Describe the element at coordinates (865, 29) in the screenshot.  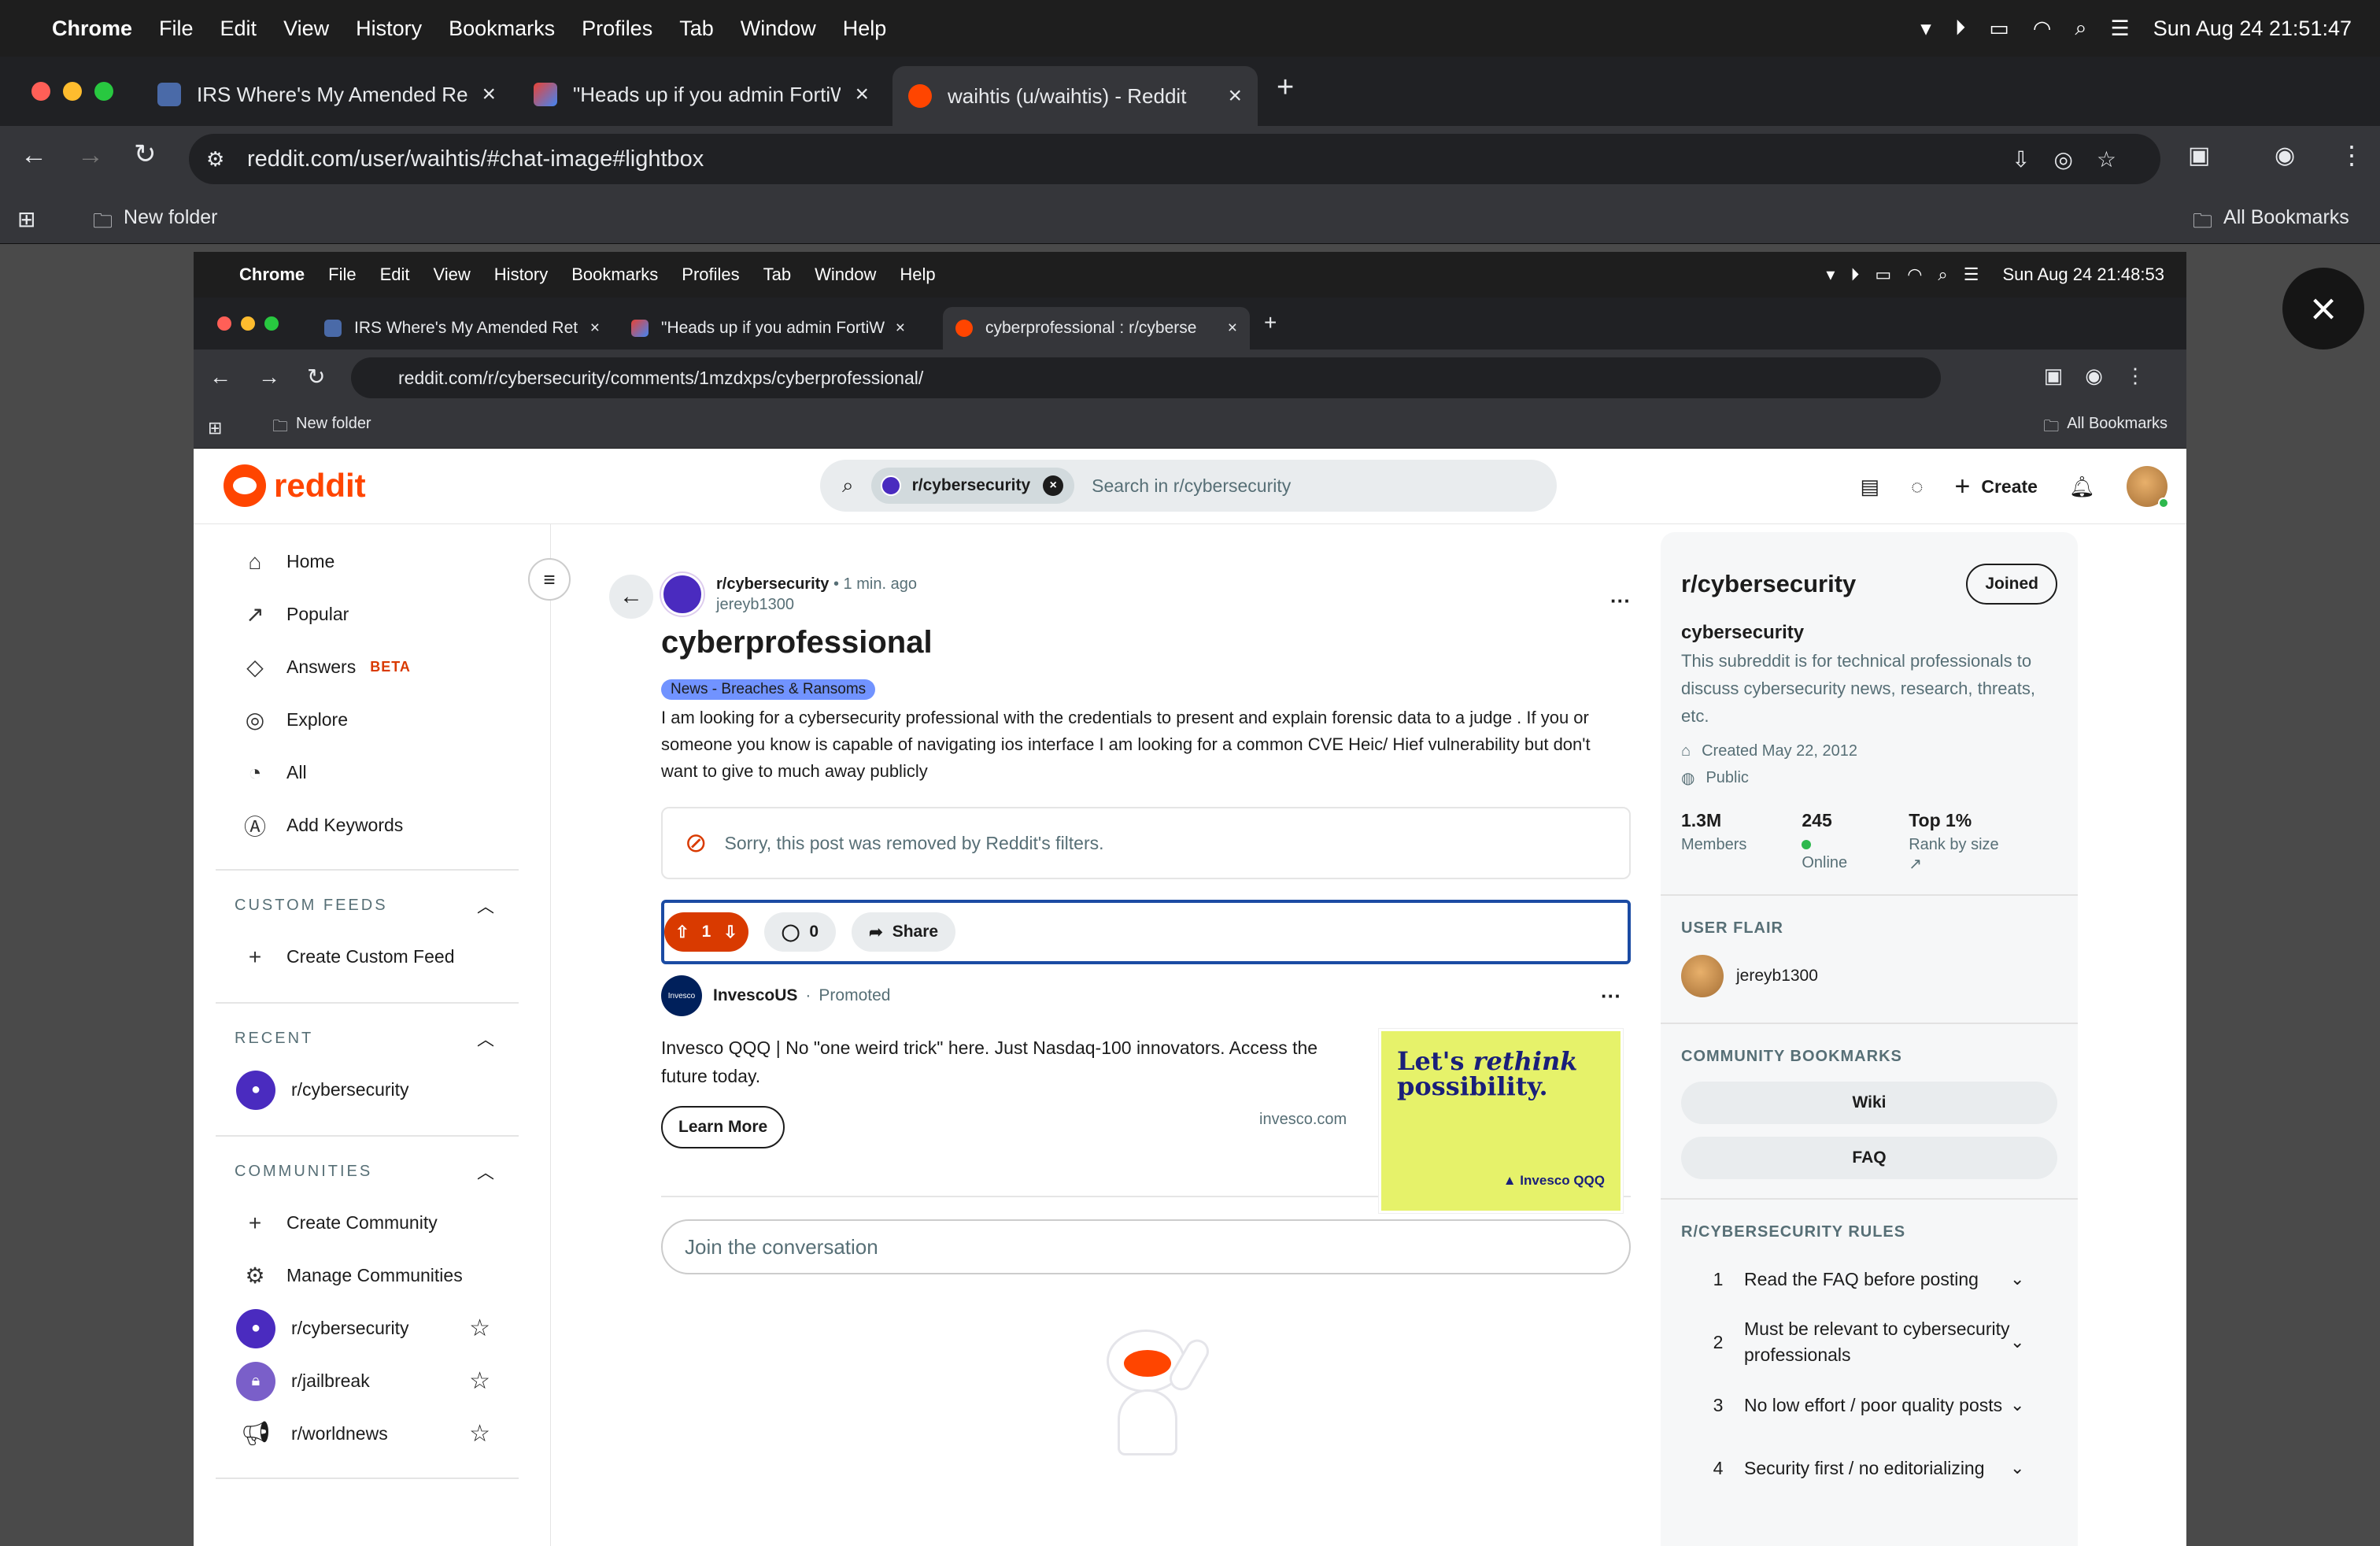
I see `menu-help: Help` at that location.